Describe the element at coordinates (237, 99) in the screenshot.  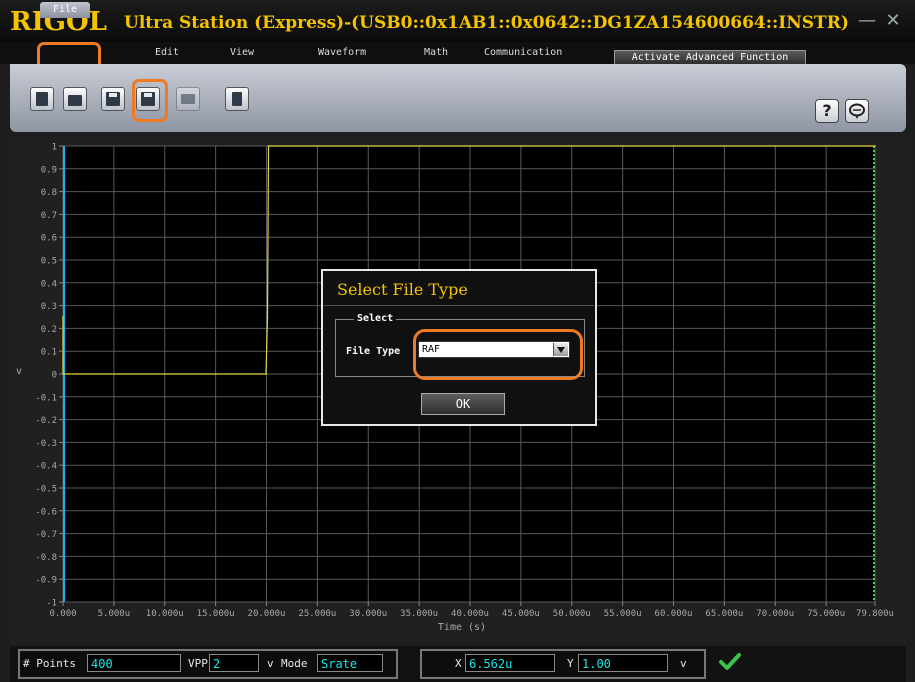
I see `import-icon` at that location.